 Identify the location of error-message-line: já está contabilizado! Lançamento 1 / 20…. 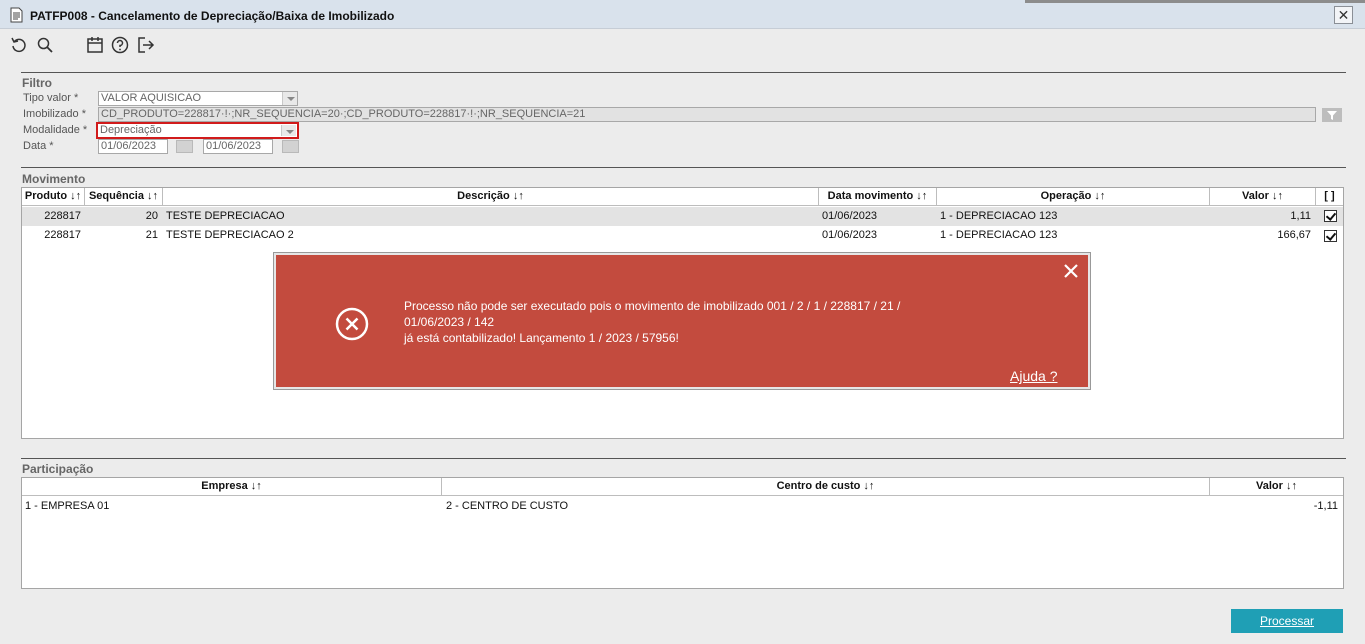
(541, 338).